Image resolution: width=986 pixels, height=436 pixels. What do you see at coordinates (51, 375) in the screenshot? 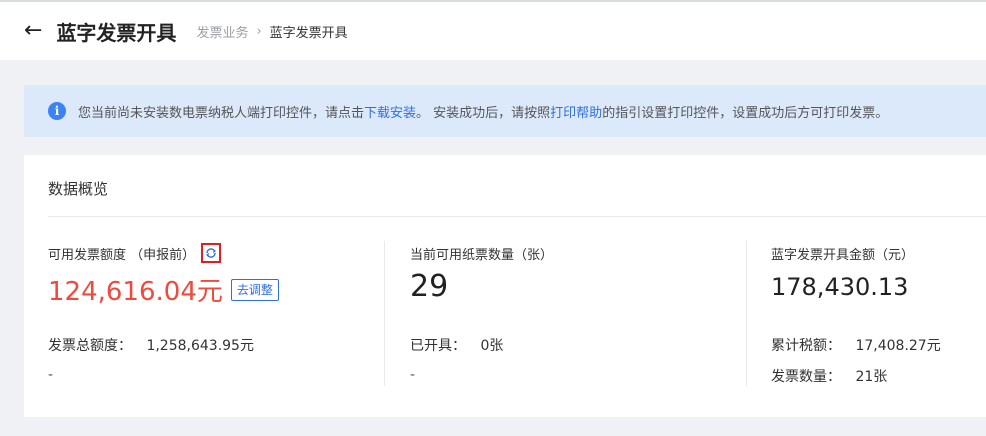
I see `quota-extra: -` at bounding box center [51, 375].